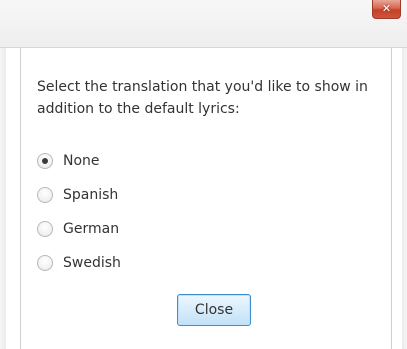 The width and height of the screenshot is (407, 349). What do you see at coordinates (404, 174) in the screenshot?
I see `window-frame-right` at bounding box center [404, 174].